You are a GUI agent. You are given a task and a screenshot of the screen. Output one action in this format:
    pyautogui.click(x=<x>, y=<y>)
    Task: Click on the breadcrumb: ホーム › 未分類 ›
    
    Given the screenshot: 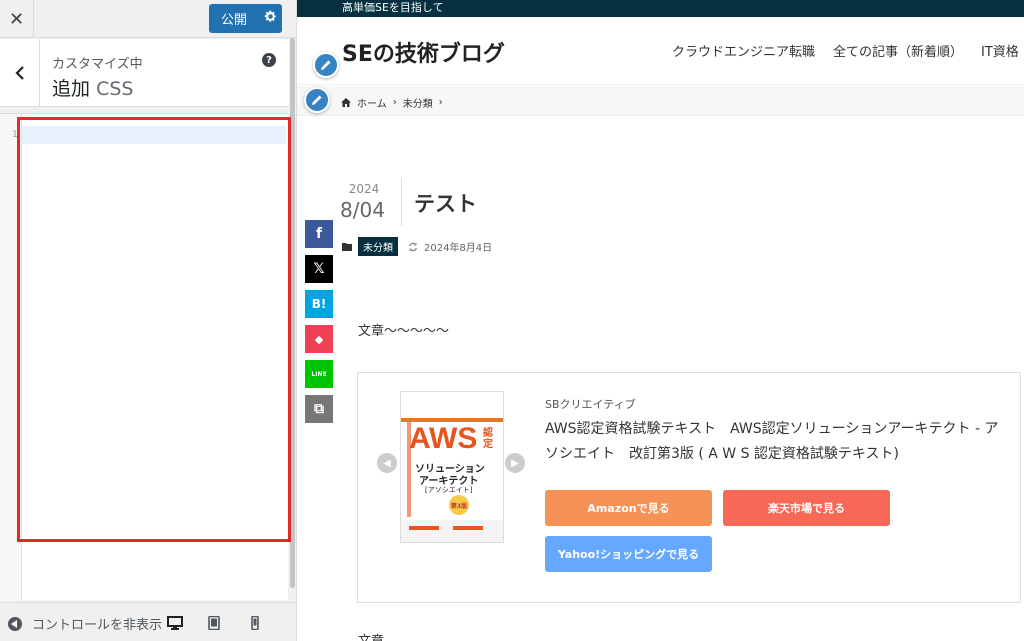 What is the action you would take?
    pyautogui.click(x=660, y=101)
    